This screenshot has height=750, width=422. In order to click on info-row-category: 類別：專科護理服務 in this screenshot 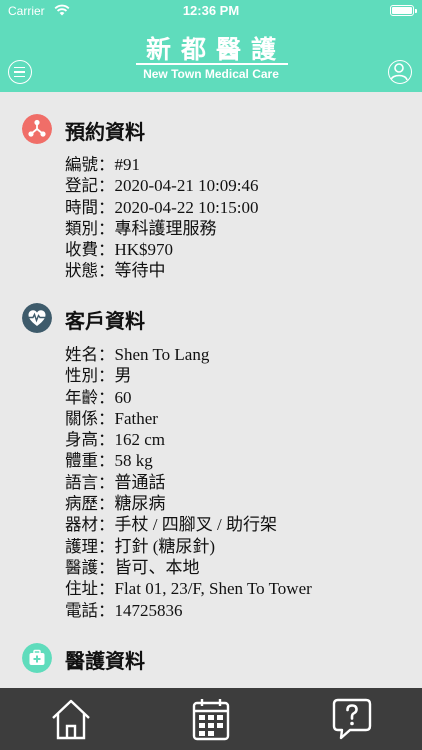, I will do `click(162, 228)`.